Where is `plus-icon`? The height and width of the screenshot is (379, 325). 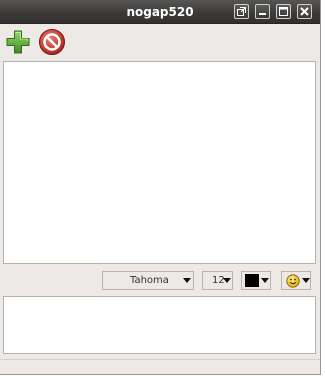 plus-icon is located at coordinates (18, 42).